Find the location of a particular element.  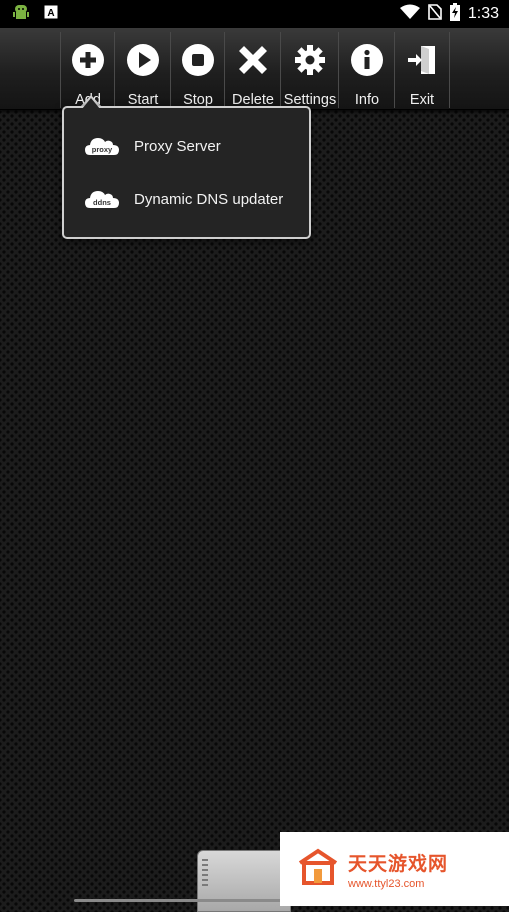

exit-button: Exit is located at coordinates (422, 70).